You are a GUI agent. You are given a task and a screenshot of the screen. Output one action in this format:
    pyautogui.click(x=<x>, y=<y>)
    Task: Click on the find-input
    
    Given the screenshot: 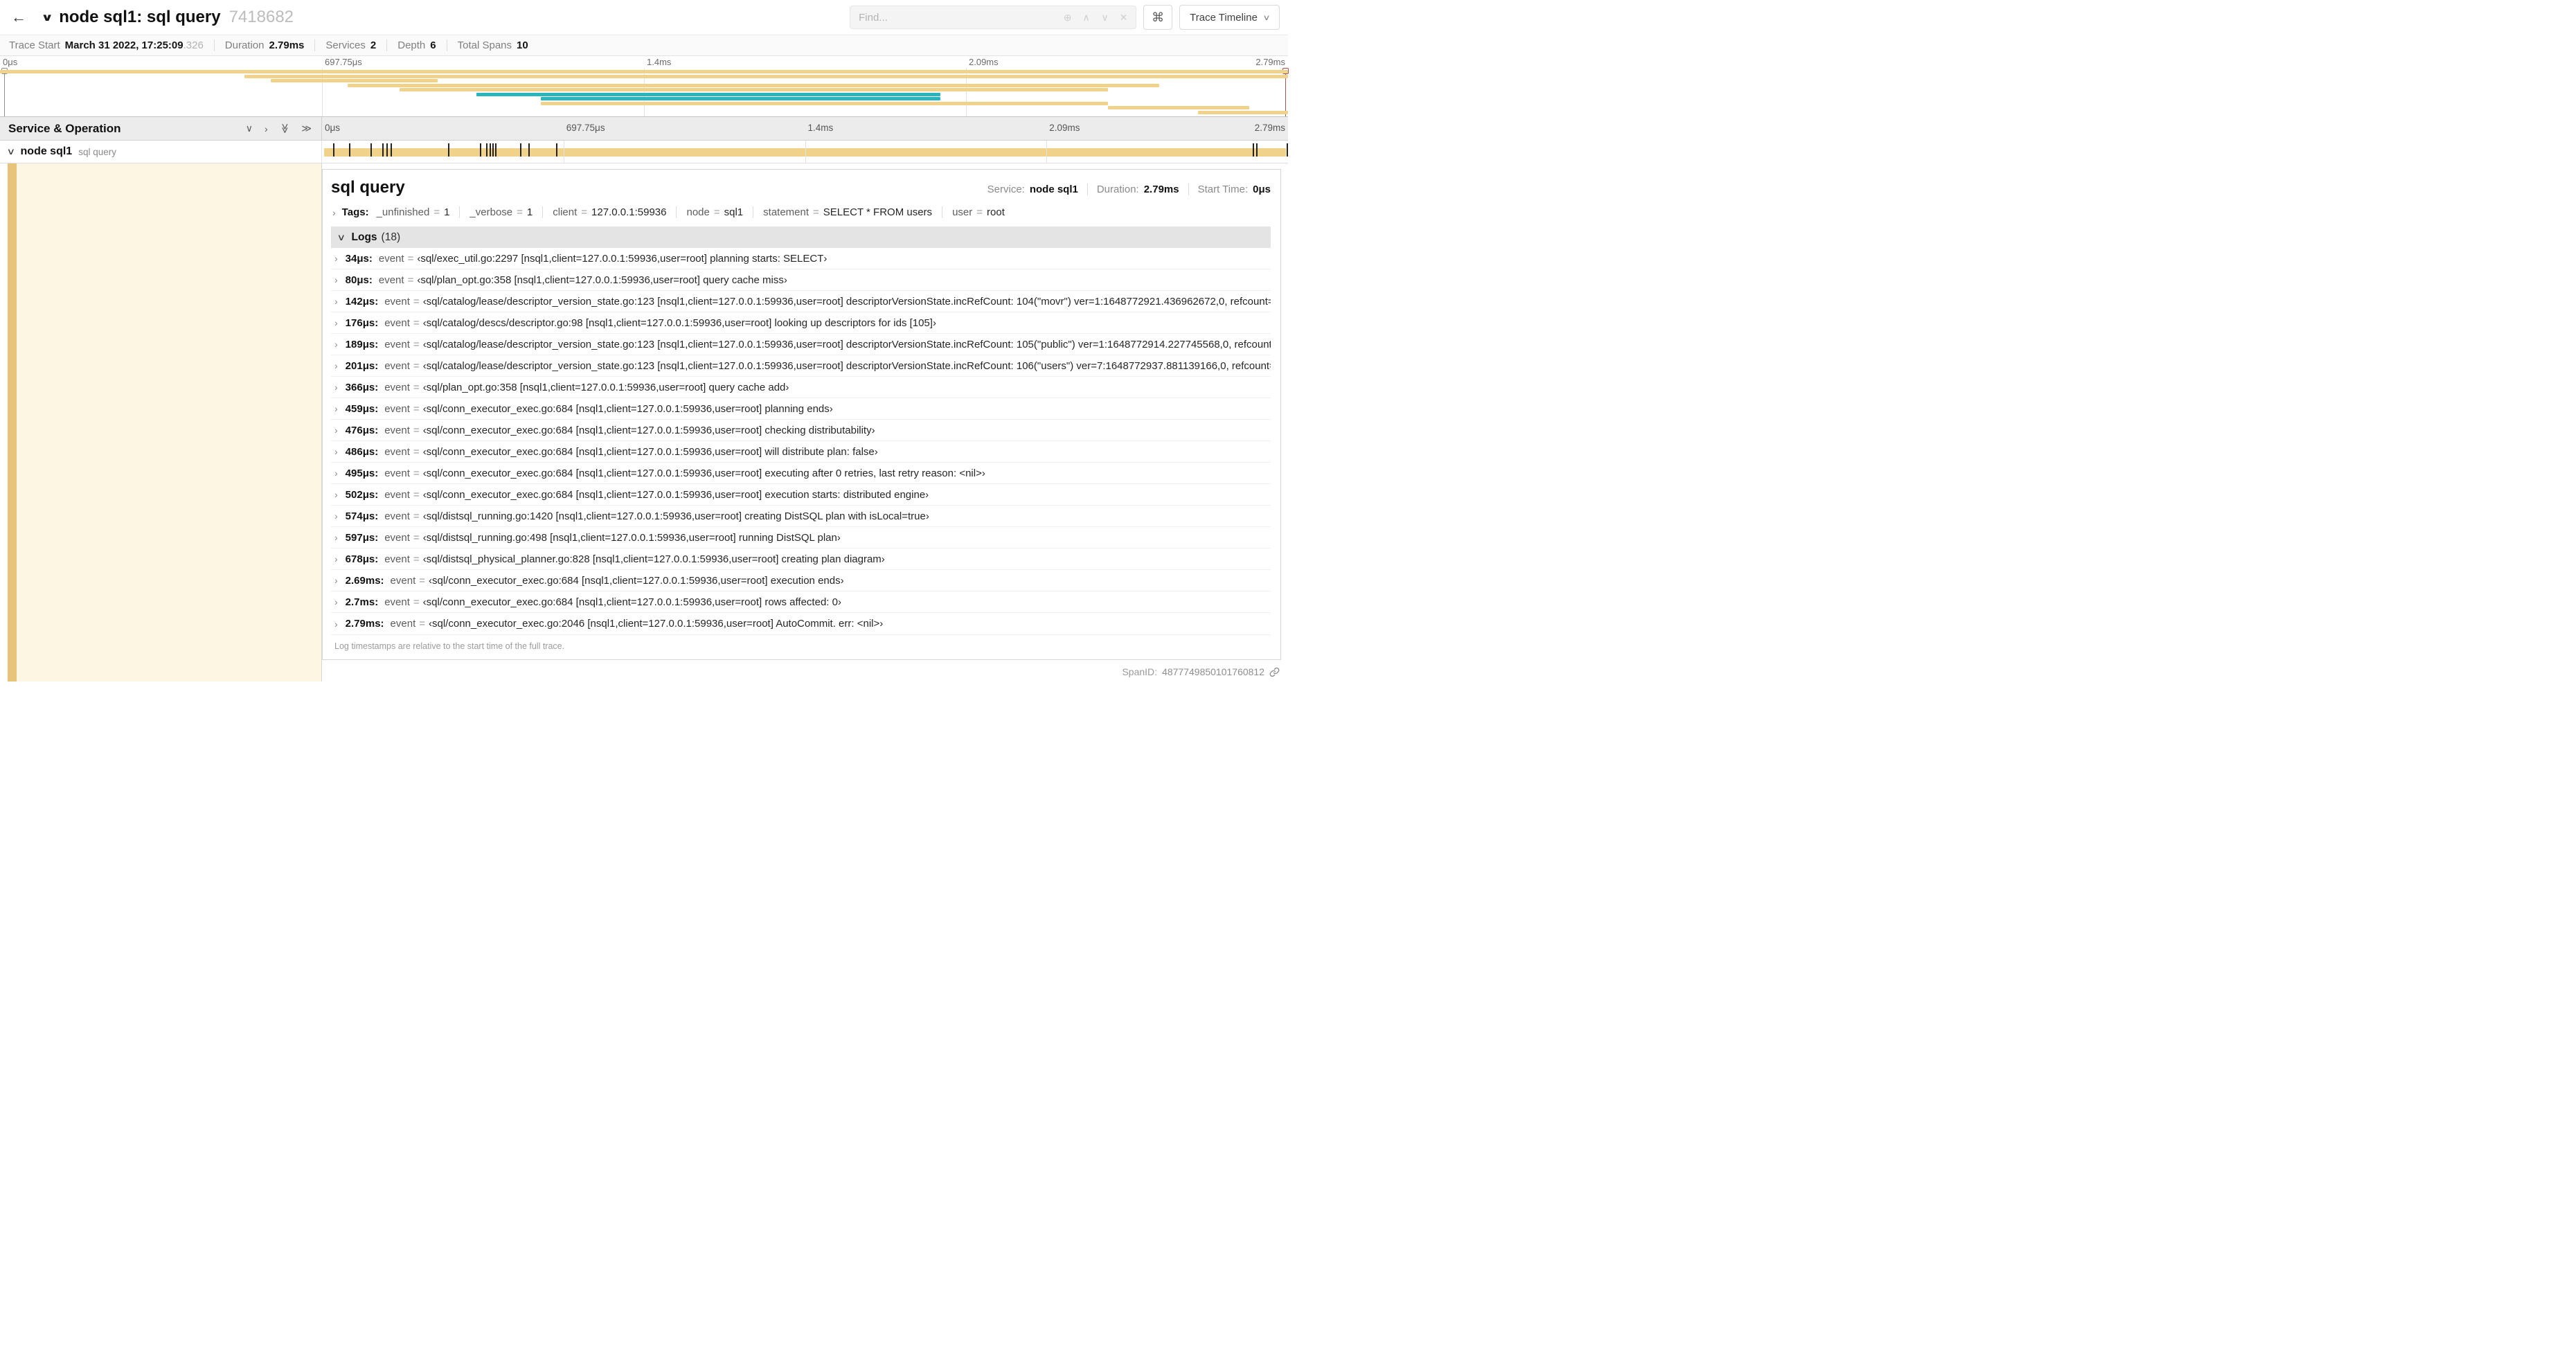 What is the action you would take?
    pyautogui.click(x=954, y=17)
    